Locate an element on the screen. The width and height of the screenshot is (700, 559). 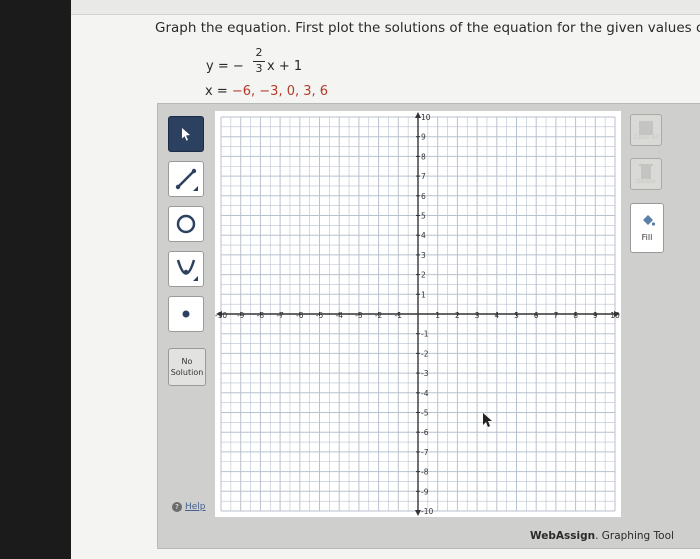
point-icon is located at coordinates (186, 314).